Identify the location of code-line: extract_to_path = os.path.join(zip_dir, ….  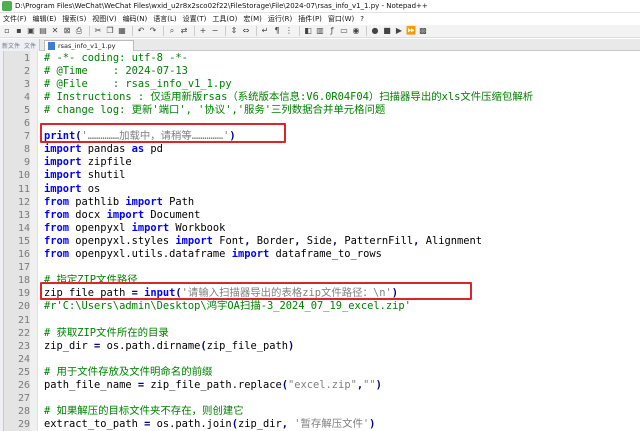
(210, 424).